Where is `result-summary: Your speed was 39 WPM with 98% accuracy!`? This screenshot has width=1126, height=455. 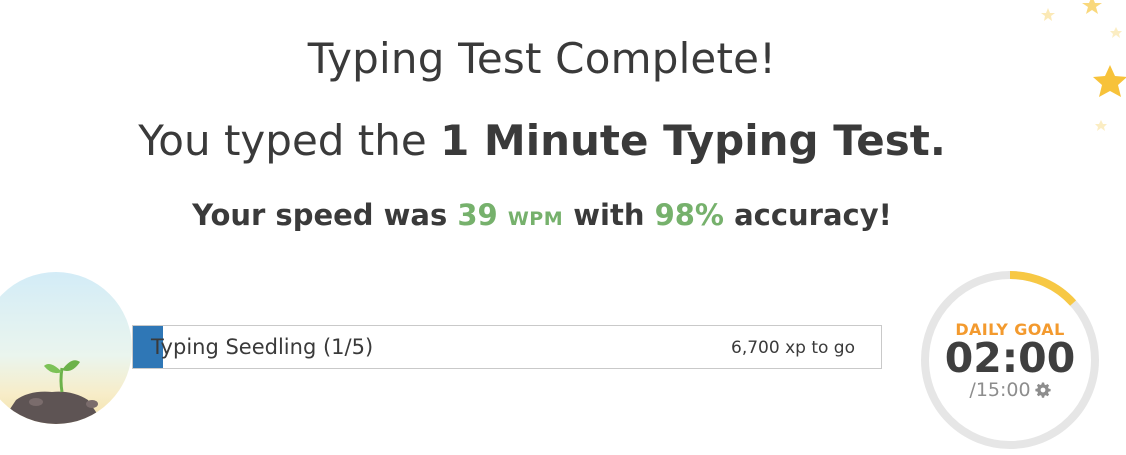
result-summary: Your speed was 39 WPM with 98% accuracy! is located at coordinates (542, 215).